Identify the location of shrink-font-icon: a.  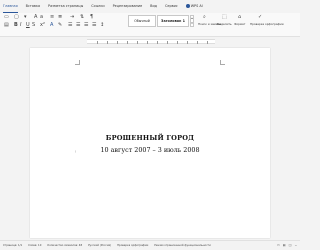
(41, 17).